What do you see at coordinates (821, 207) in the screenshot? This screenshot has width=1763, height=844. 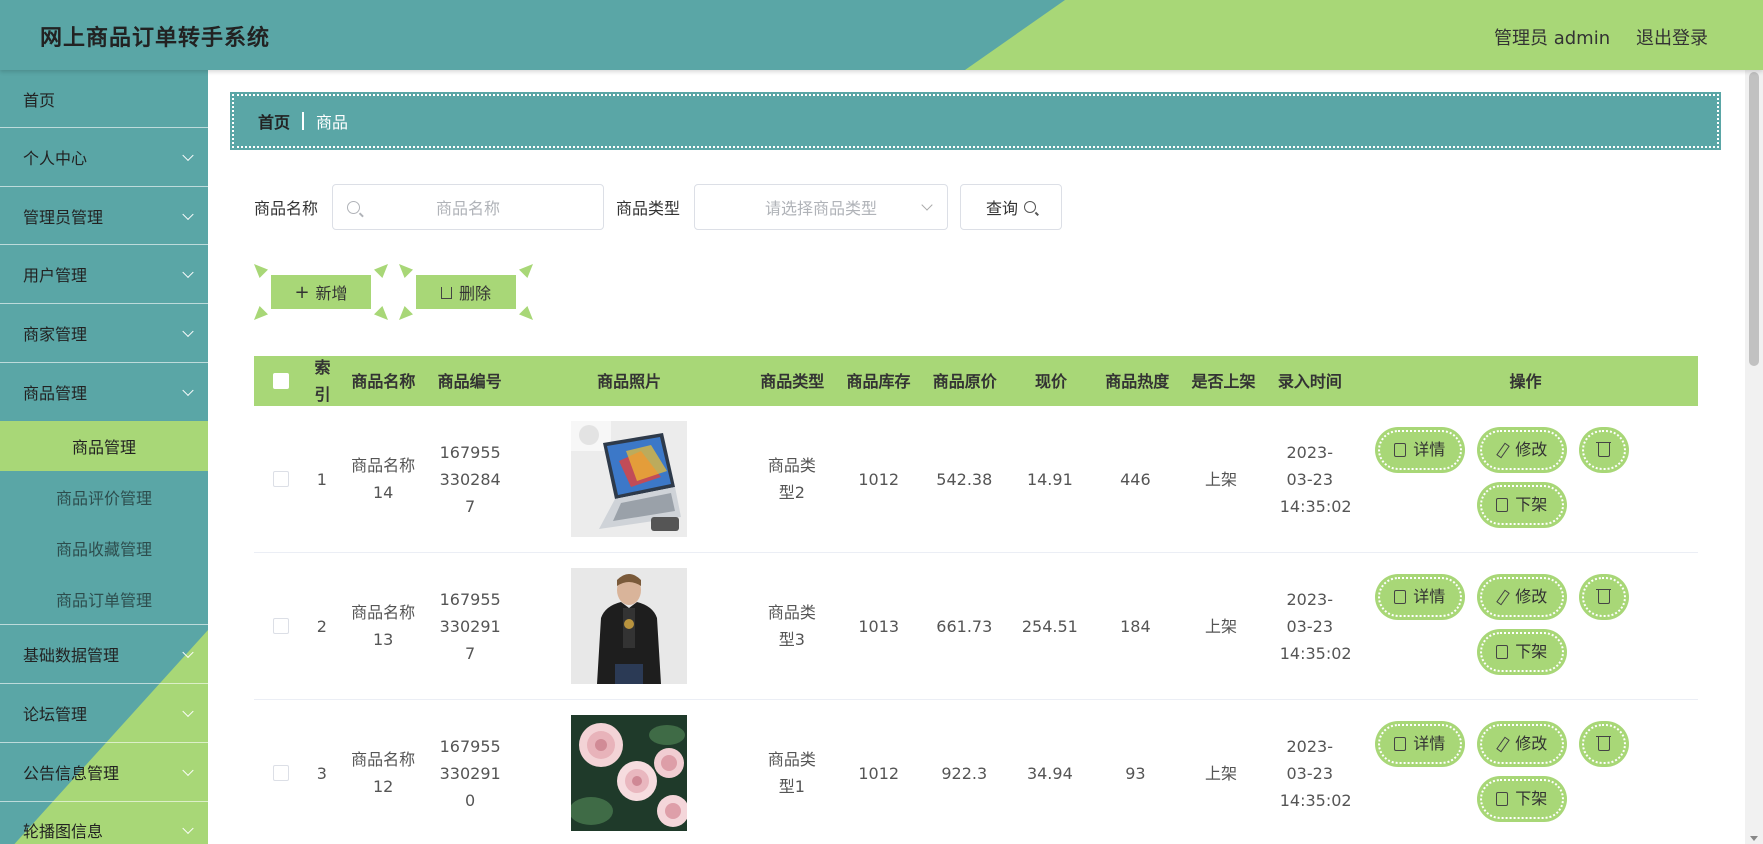 I see `type-select: 请选择商品类型` at bounding box center [821, 207].